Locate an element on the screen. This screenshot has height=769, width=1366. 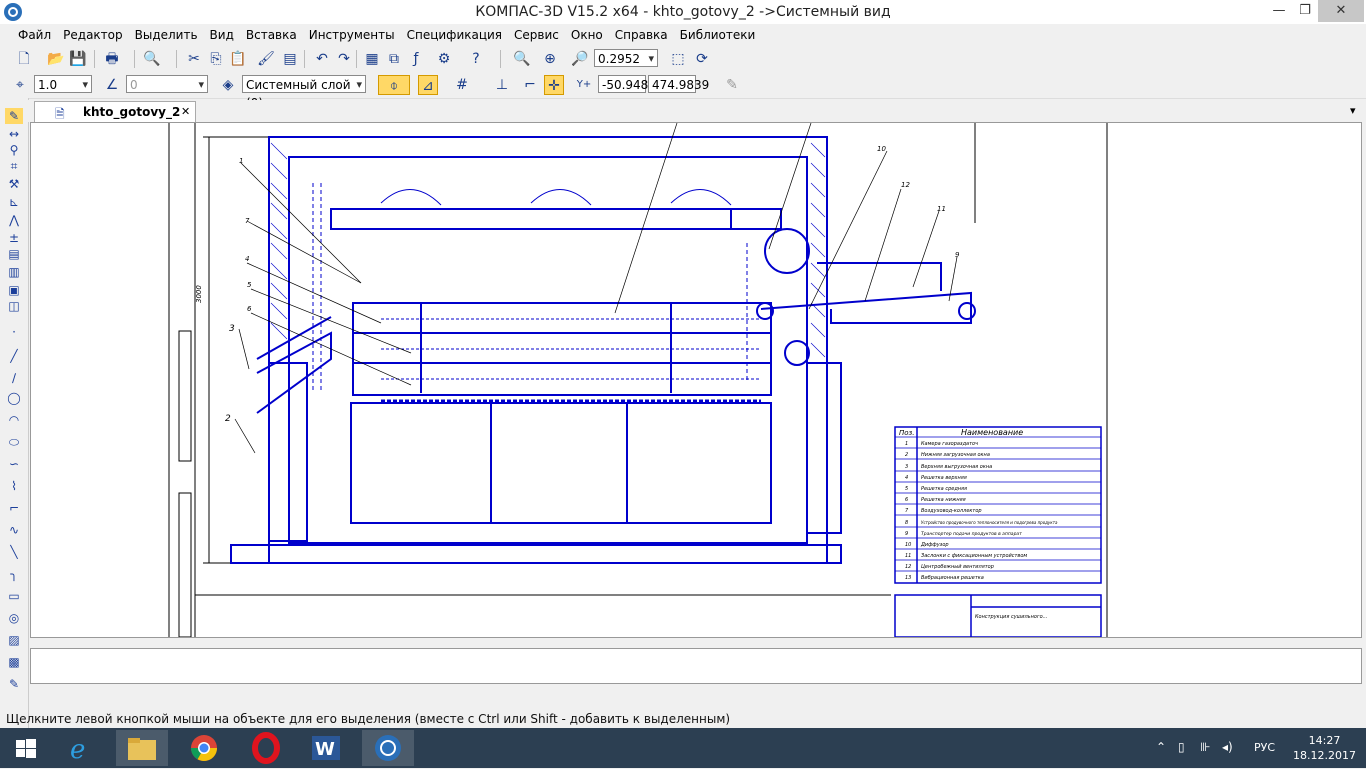
start-button is located at coordinates (26, 748).